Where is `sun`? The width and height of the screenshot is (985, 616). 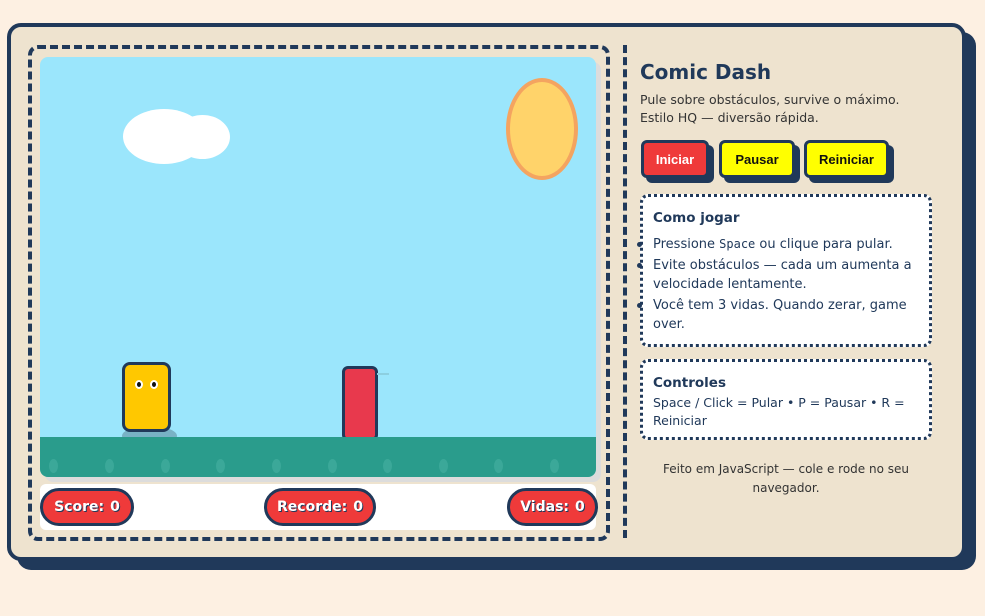 sun is located at coordinates (542, 129).